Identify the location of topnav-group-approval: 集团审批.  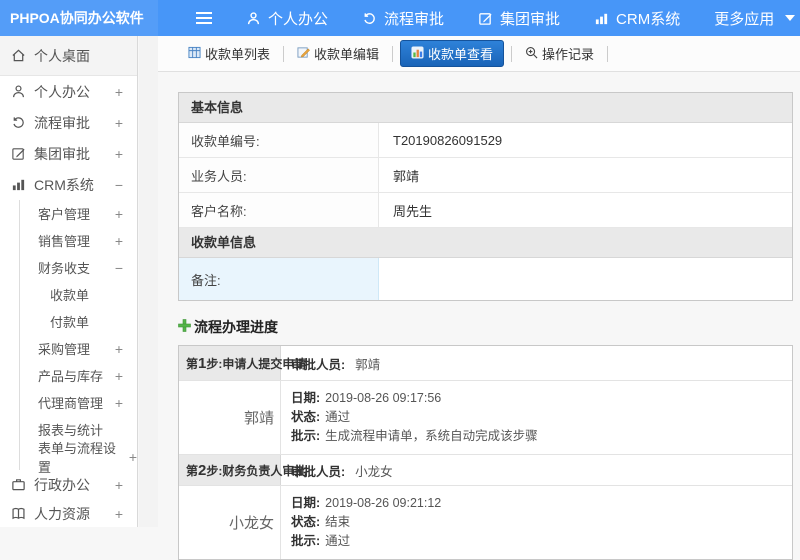
(519, 18).